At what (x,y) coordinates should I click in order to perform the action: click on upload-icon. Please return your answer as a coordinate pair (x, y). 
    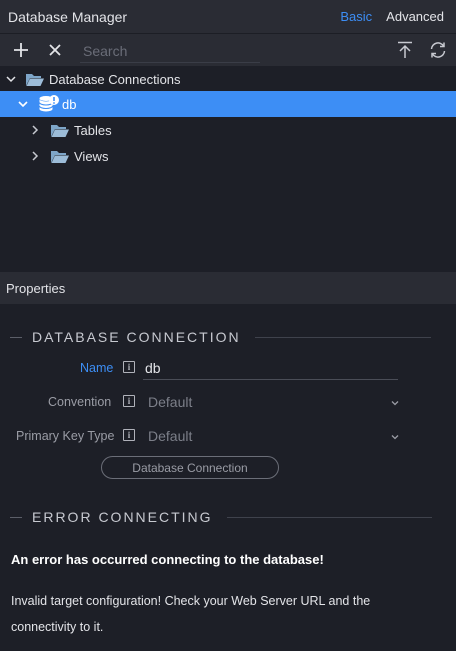
    Looking at the image, I should click on (405, 49).